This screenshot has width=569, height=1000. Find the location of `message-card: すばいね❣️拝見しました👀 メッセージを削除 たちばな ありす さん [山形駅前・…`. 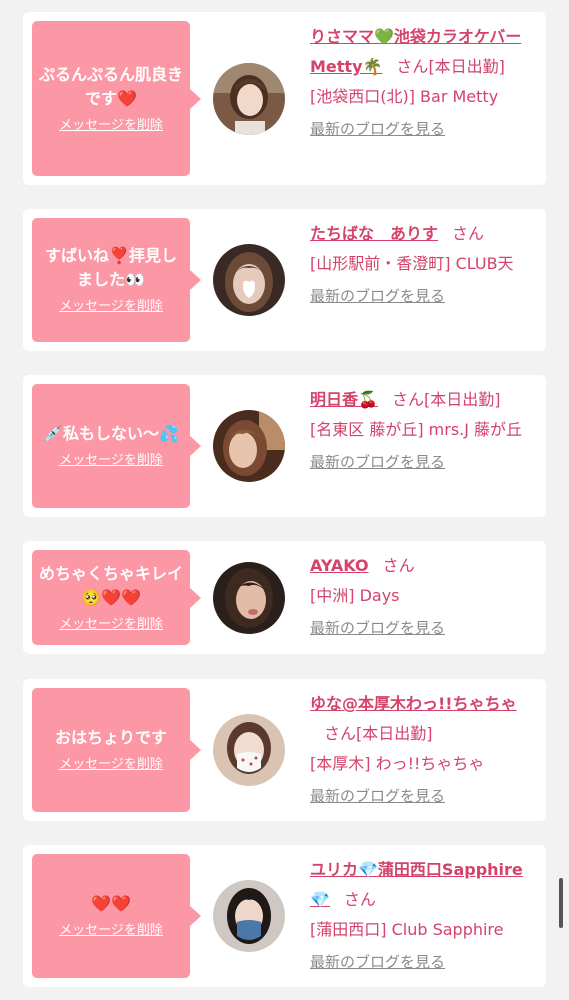

message-card: すばいね❣️拝見しました👀 メッセージを削除 たちばな ありす さん [山形駅前・… is located at coordinates (284, 280).